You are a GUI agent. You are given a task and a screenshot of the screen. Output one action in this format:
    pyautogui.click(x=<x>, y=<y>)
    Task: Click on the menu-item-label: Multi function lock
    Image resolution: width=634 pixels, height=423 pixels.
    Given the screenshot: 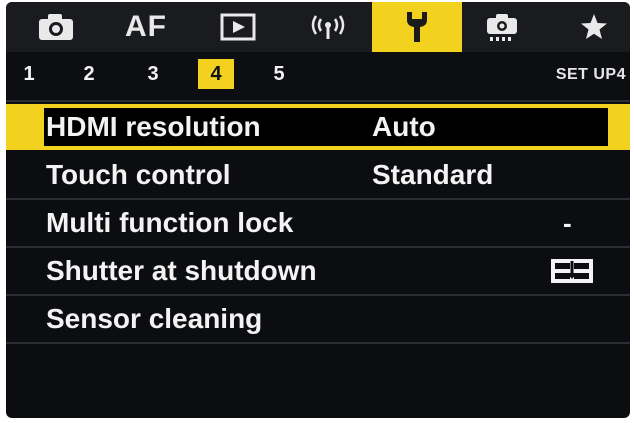 What is the action you would take?
    pyautogui.click(x=170, y=222)
    